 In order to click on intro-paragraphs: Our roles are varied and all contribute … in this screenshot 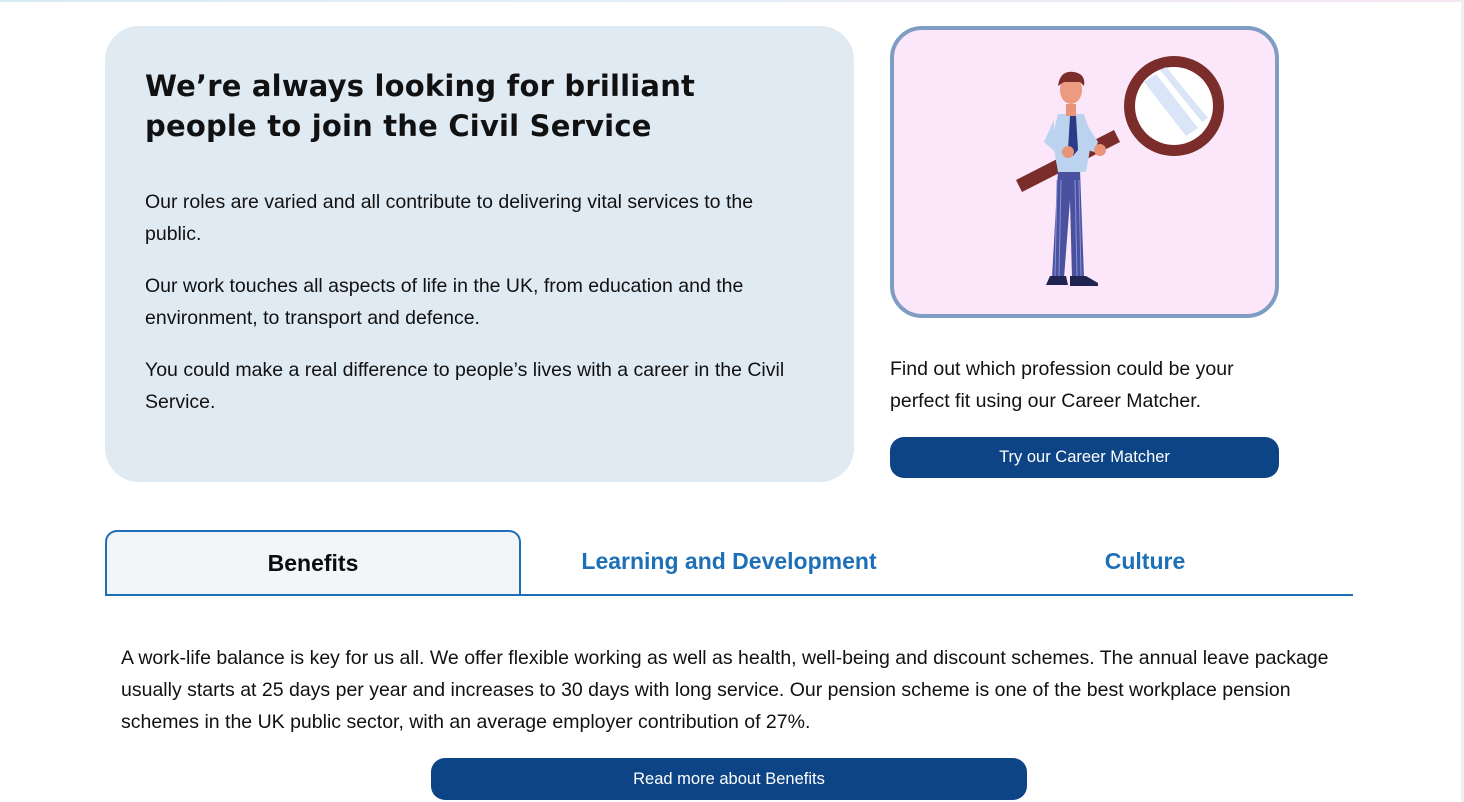, I will do `click(479, 302)`.